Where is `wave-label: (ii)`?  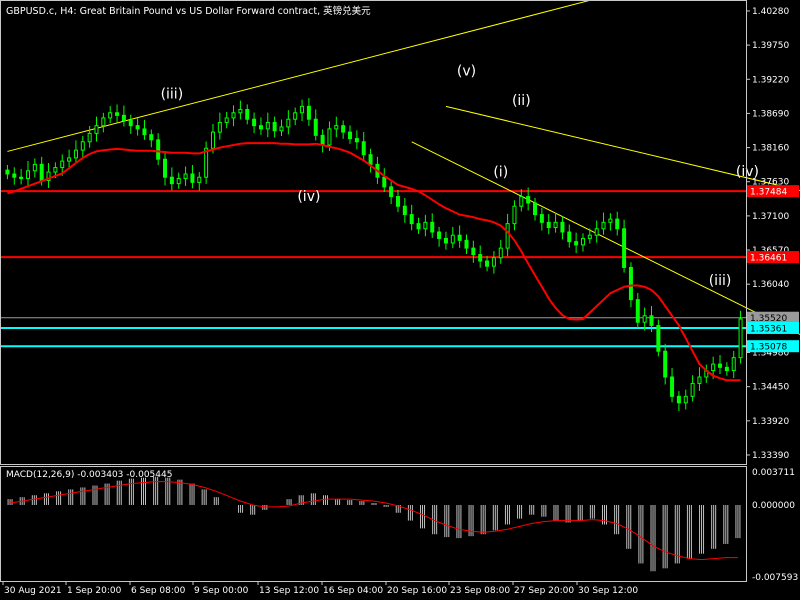
wave-label: (ii) is located at coordinates (521, 101).